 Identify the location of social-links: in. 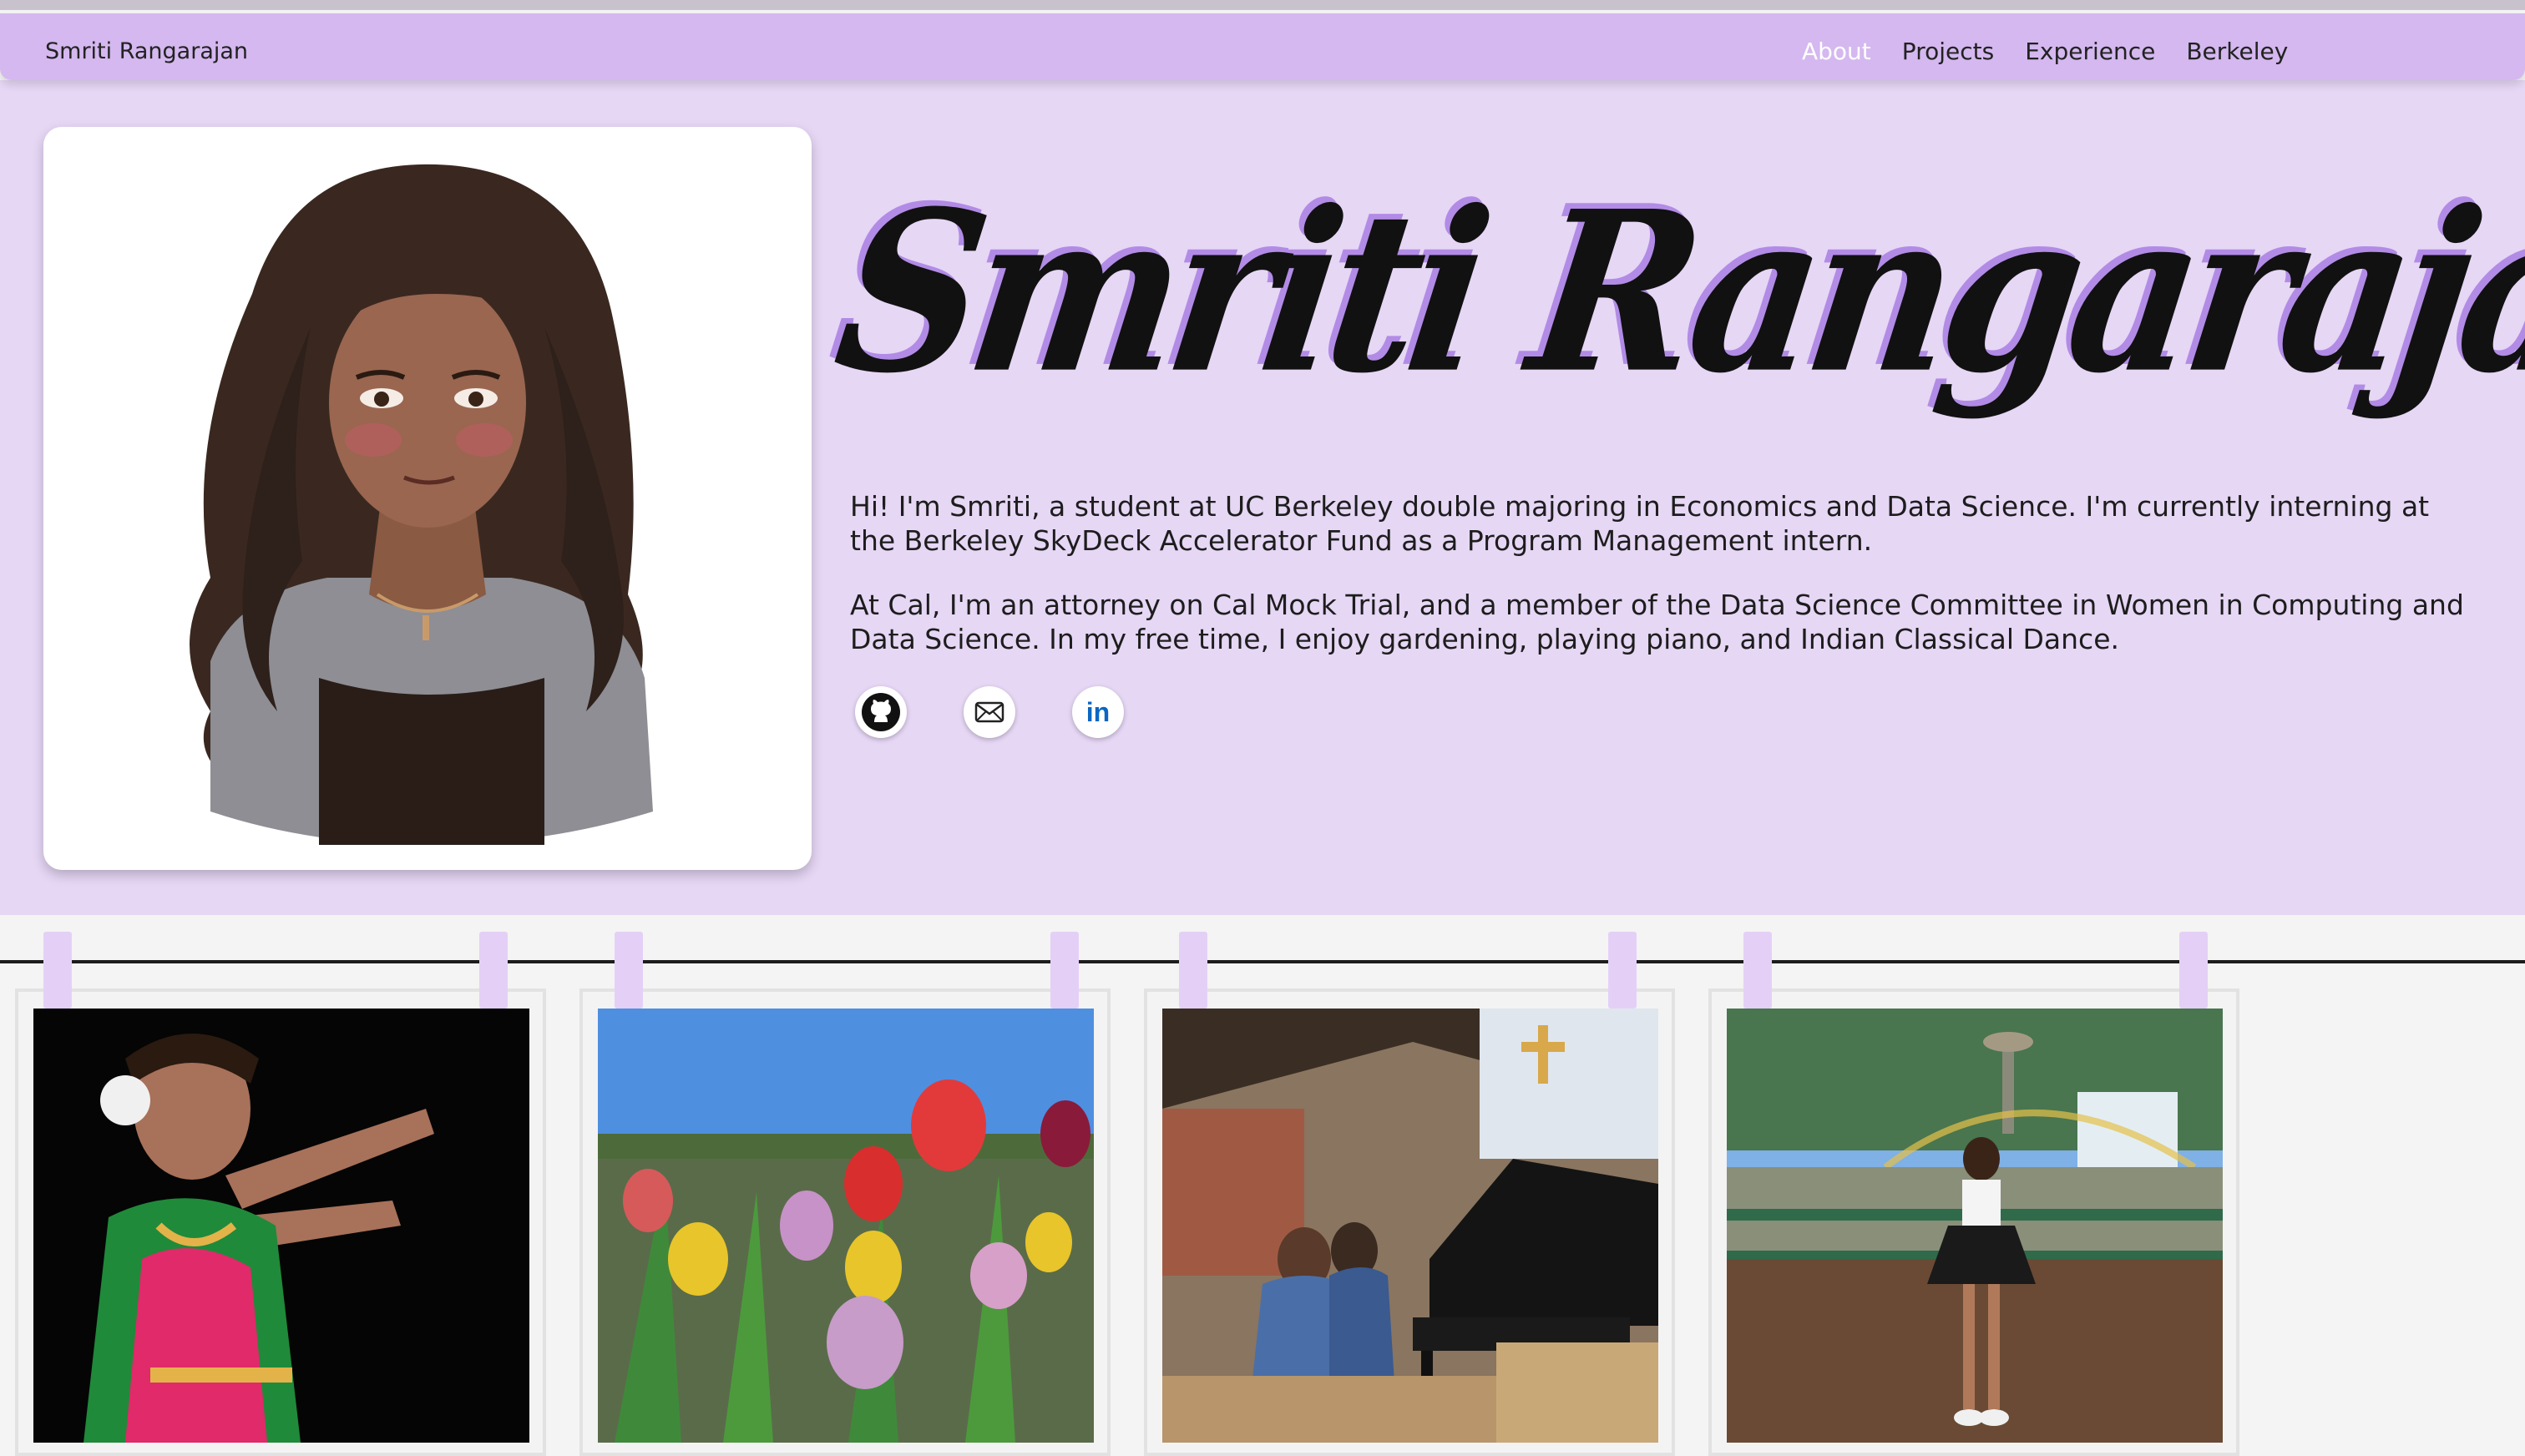
(989, 712).